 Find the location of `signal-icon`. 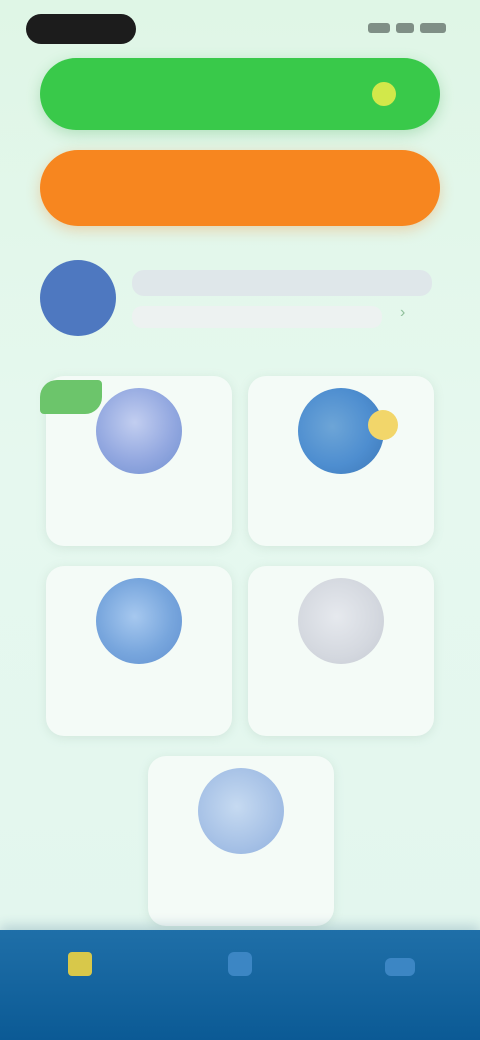

signal-icon is located at coordinates (379, 28).